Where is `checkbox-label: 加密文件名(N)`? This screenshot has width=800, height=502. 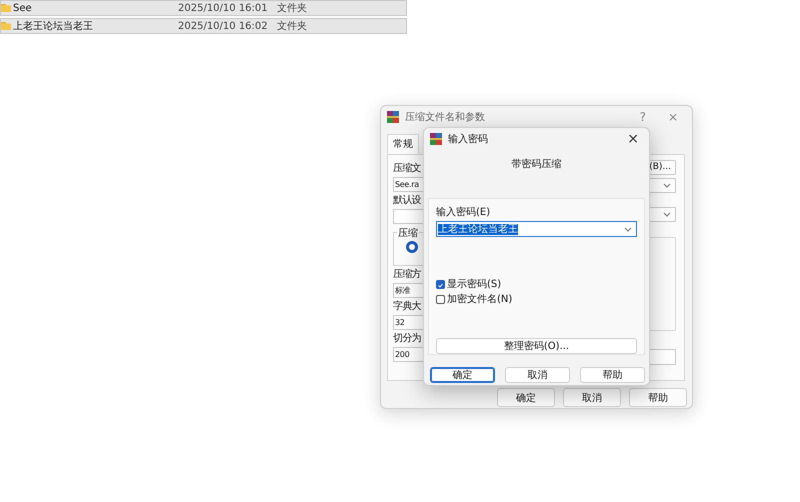
checkbox-label: 加密文件名(N) is located at coordinates (479, 299).